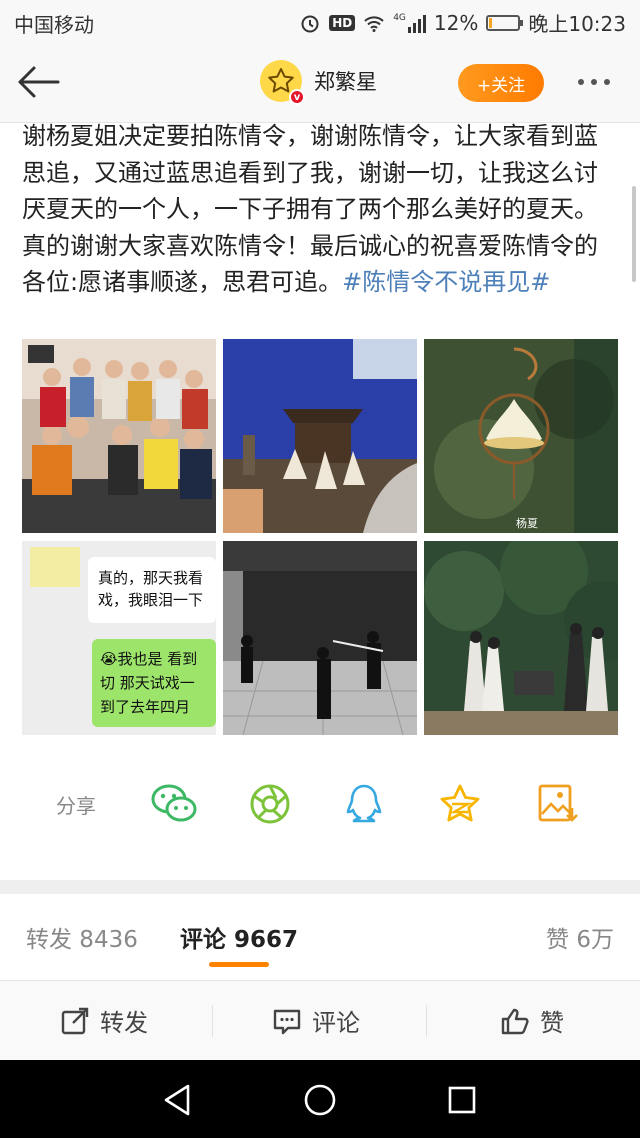 The image size is (640, 1138). Describe the element at coordinates (297, 97) in the screenshot. I see `verified-badge-icon: v` at that location.